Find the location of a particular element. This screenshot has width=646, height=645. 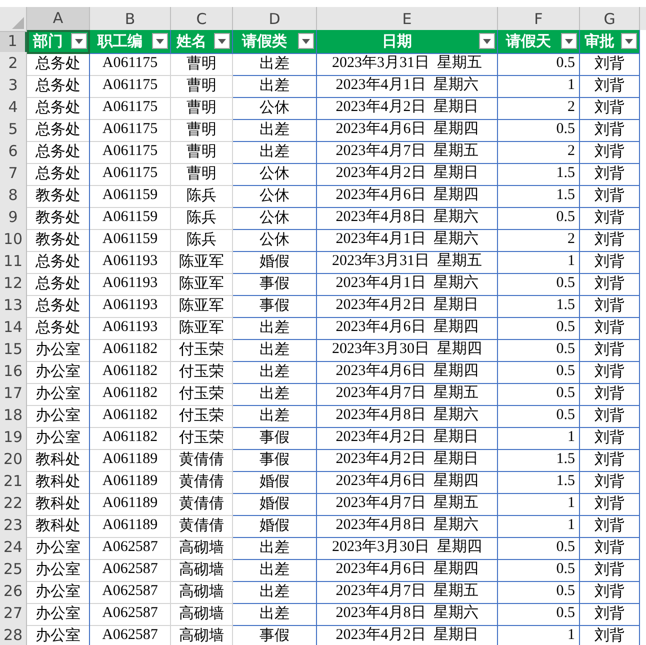

row-header: 3 is located at coordinates (13, 86).